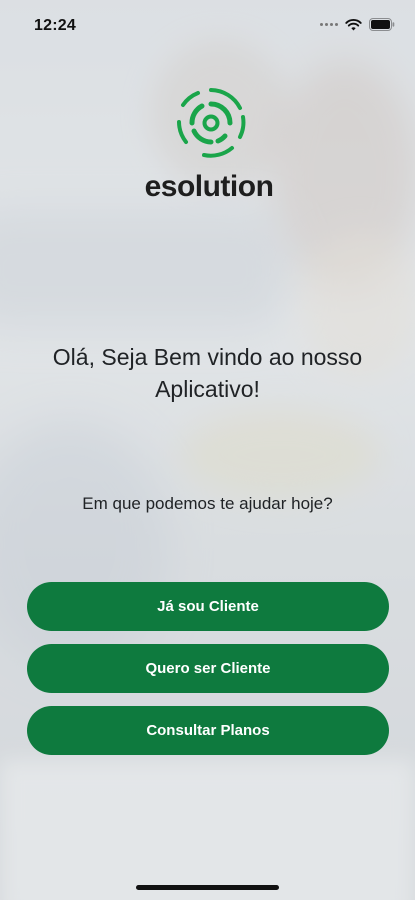 Image resolution: width=415 pixels, height=900 pixels. What do you see at coordinates (208, 730) in the screenshot?
I see `consultar-planos-button: Consultar Planos` at bounding box center [208, 730].